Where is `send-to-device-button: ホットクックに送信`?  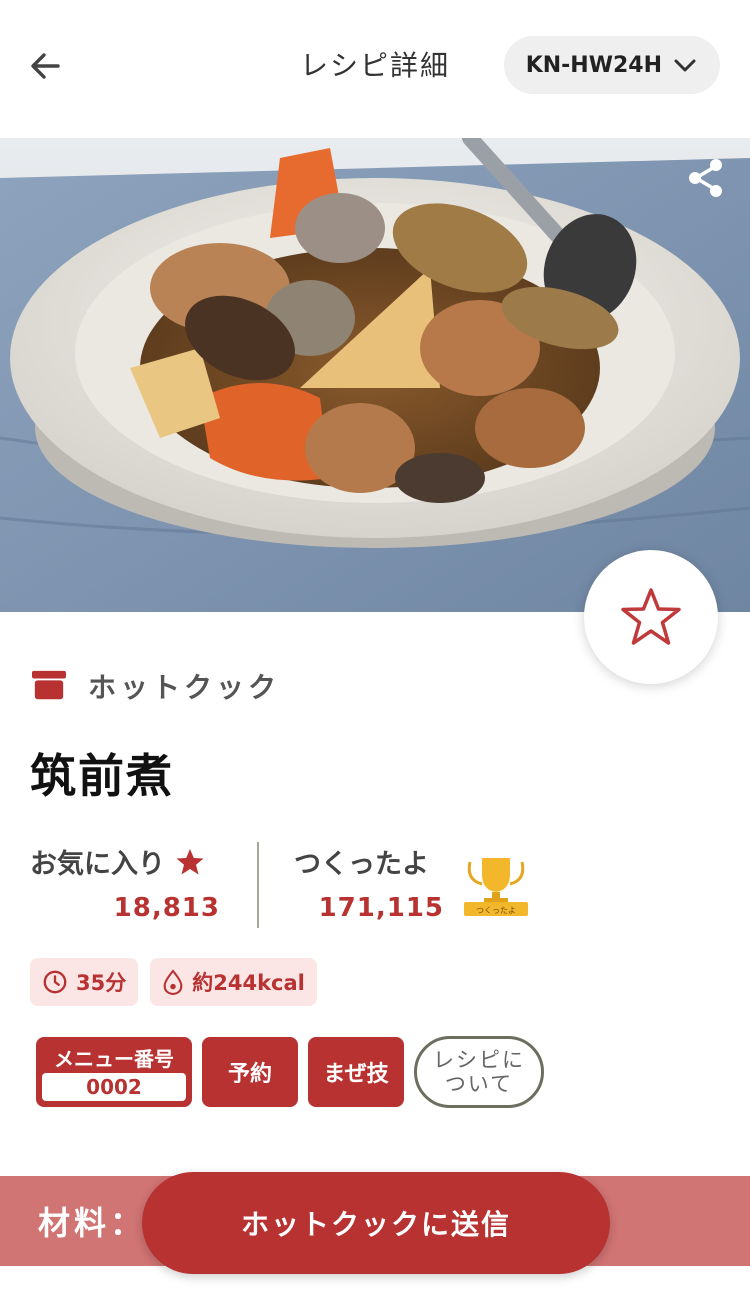 send-to-device-button: ホットクックに送信 is located at coordinates (376, 1223).